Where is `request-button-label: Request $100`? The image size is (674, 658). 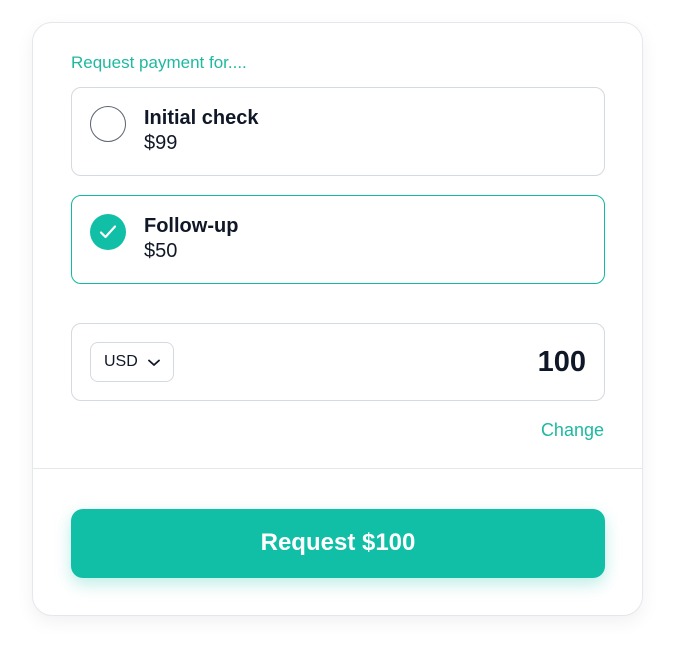
request-button-label: Request $100 is located at coordinates (338, 542).